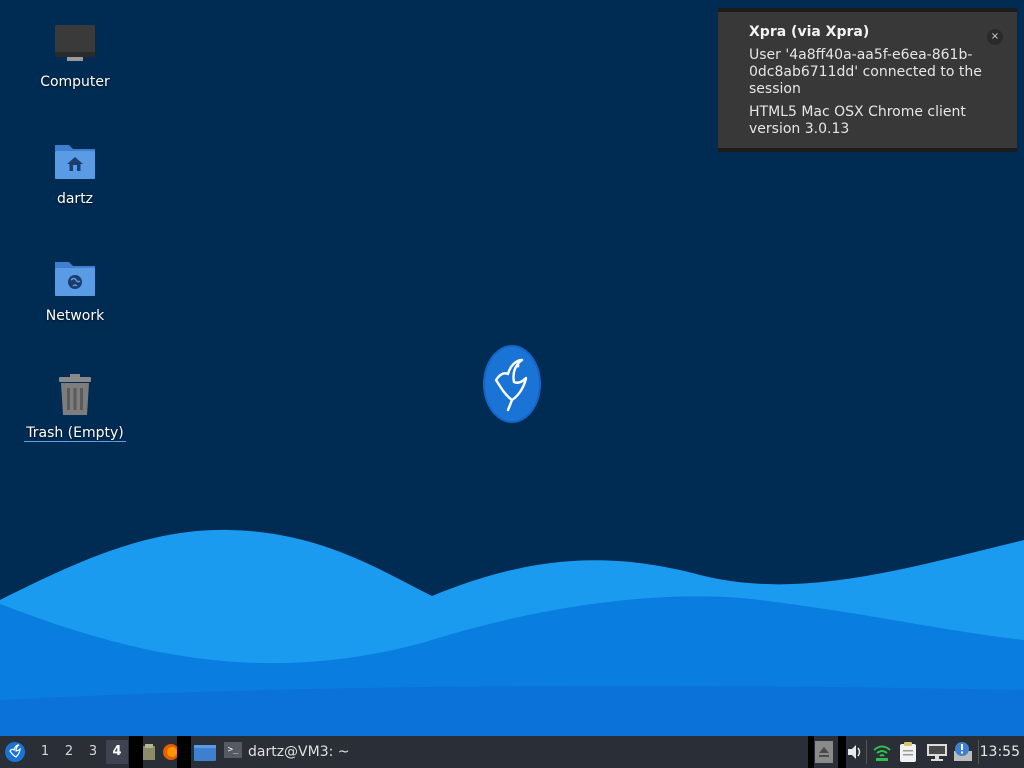  Describe the element at coordinates (75, 43) in the screenshot. I see `computer-icon` at that location.